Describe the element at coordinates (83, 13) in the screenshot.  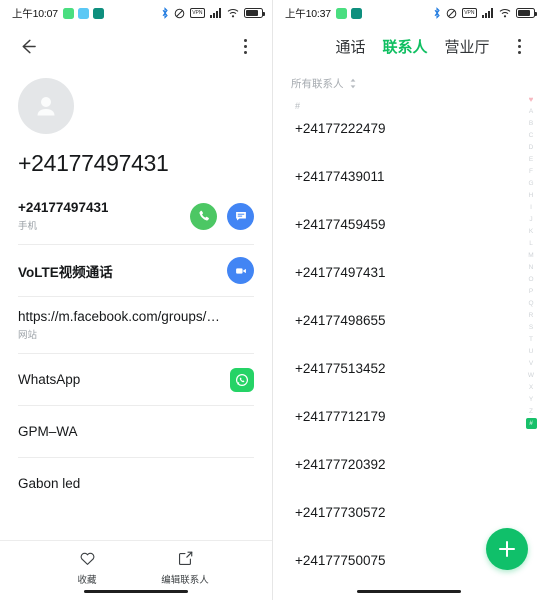
I see `telegram-notification-icon` at that location.